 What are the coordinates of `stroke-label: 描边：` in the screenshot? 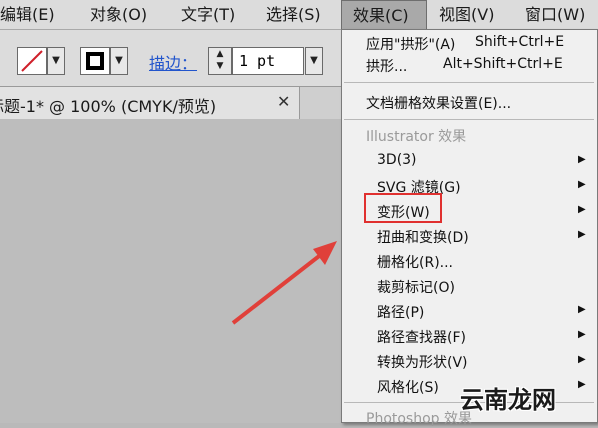 It's located at (173, 62).